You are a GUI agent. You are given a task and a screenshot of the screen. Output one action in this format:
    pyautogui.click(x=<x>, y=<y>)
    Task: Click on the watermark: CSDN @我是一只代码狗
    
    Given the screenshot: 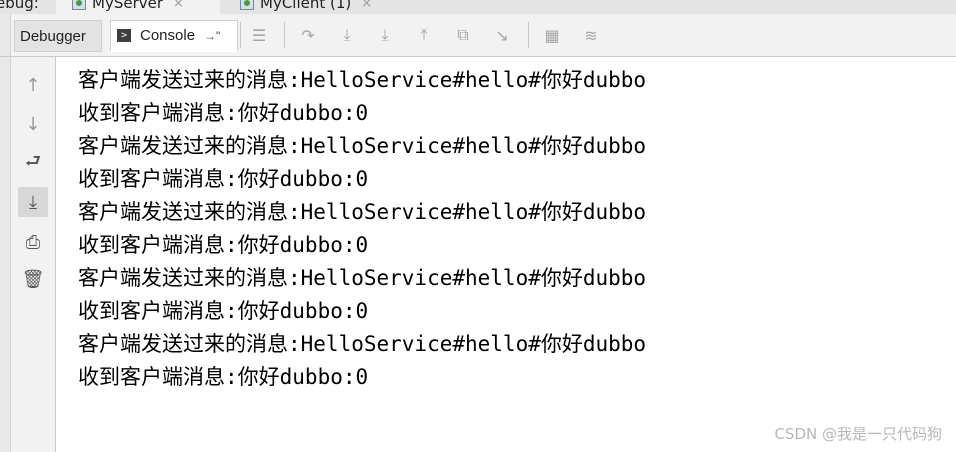 What is the action you would take?
    pyautogui.click(x=858, y=434)
    